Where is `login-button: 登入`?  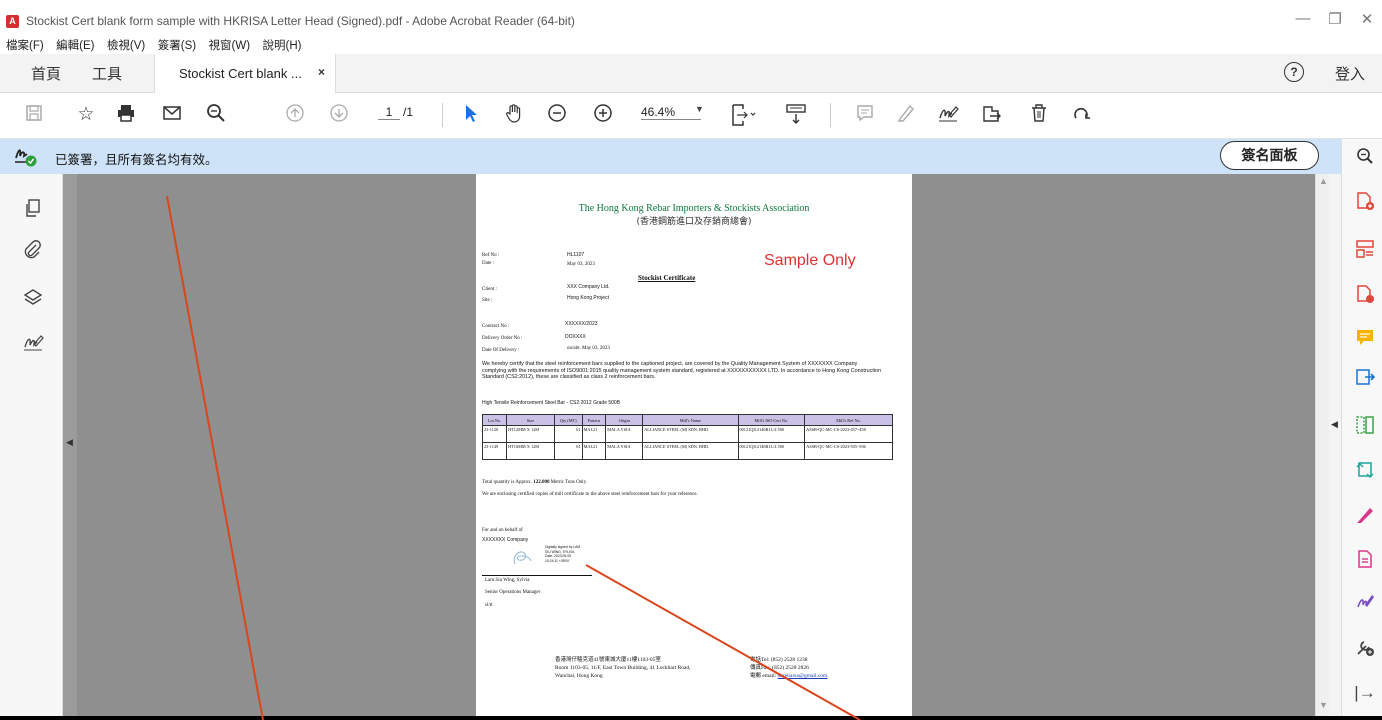
login-button: 登入 is located at coordinates (1350, 73).